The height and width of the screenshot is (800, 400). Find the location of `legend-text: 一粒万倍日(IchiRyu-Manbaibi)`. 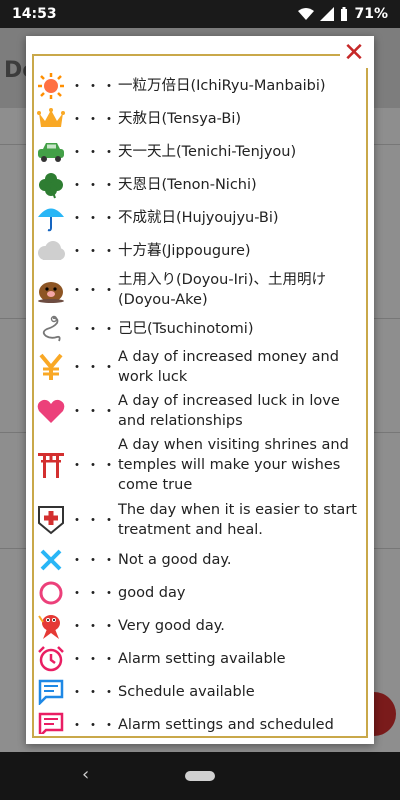

legend-text: 一粒万倍日(IchiRyu-Manbaibi) is located at coordinates (222, 86).